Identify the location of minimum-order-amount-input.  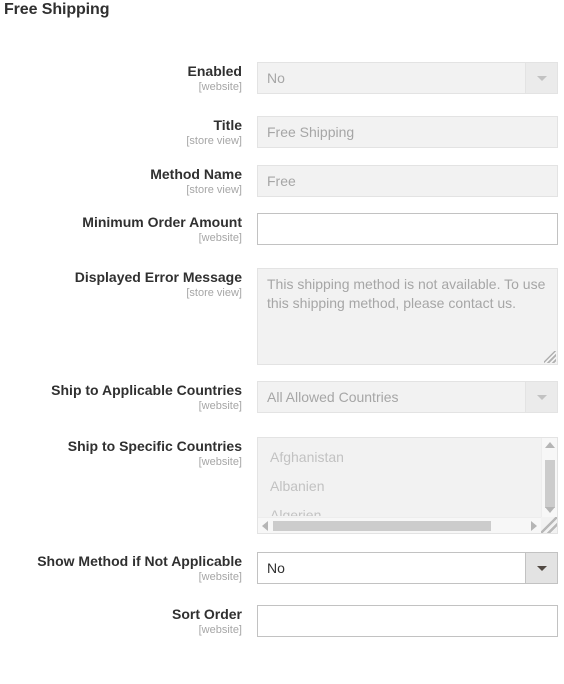
(407, 229).